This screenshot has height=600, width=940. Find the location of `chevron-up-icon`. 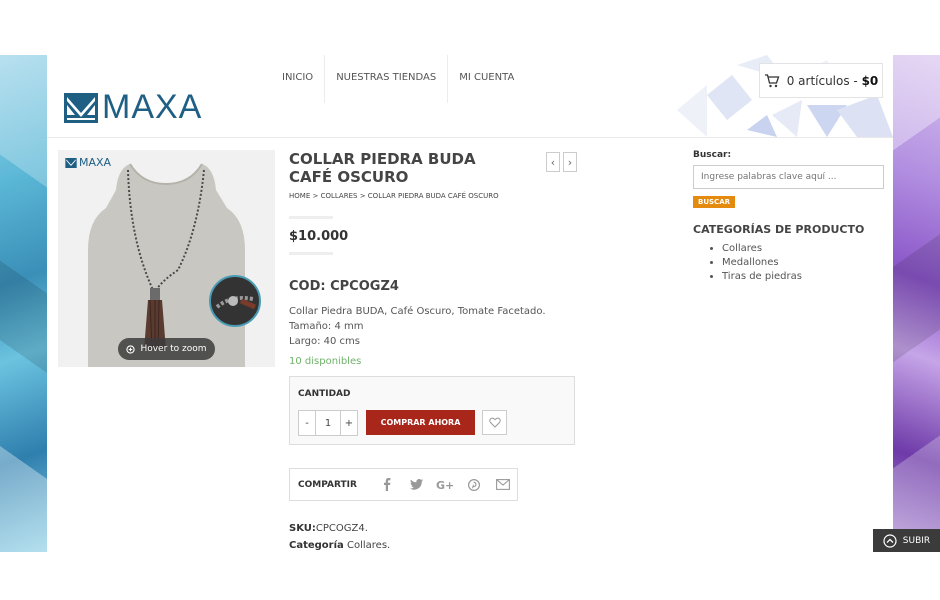

chevron-up-icon is located at coordinates (890, 540).